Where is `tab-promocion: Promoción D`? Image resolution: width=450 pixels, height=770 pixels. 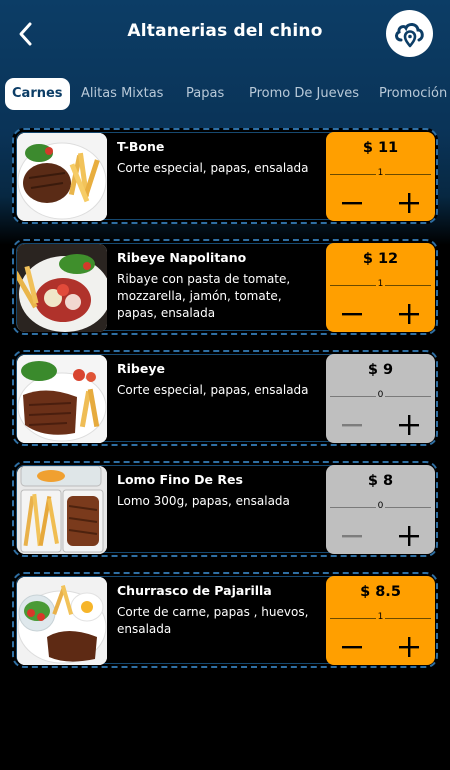 tab-promocion: Promoción D is located at coordinates (414, 94).